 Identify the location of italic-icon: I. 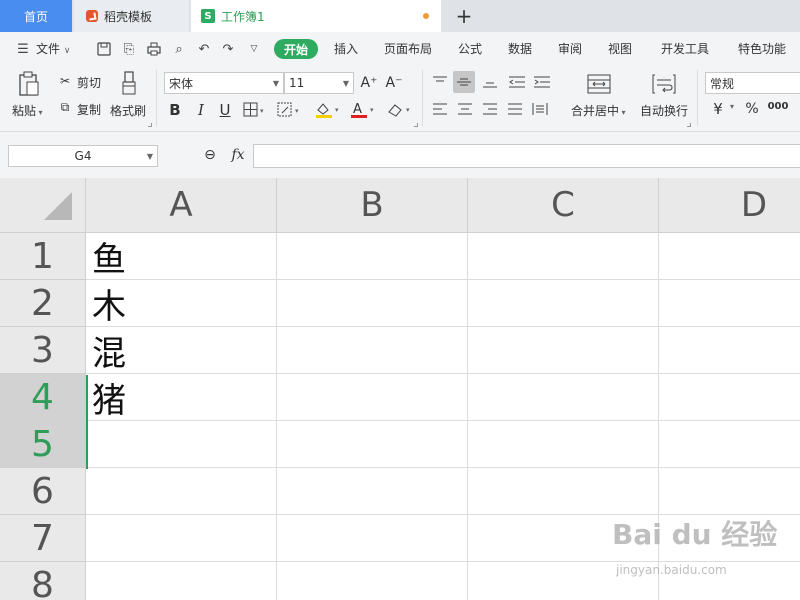
(201, 110).